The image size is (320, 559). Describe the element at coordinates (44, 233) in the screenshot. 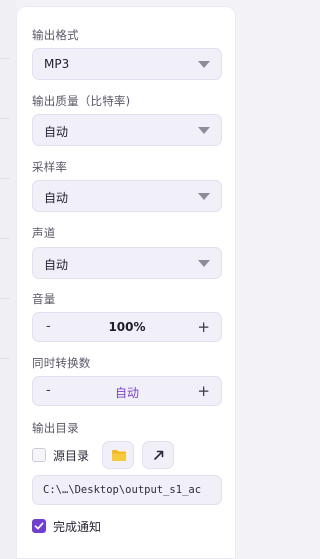

I see `channels-label: 声道` at that location.